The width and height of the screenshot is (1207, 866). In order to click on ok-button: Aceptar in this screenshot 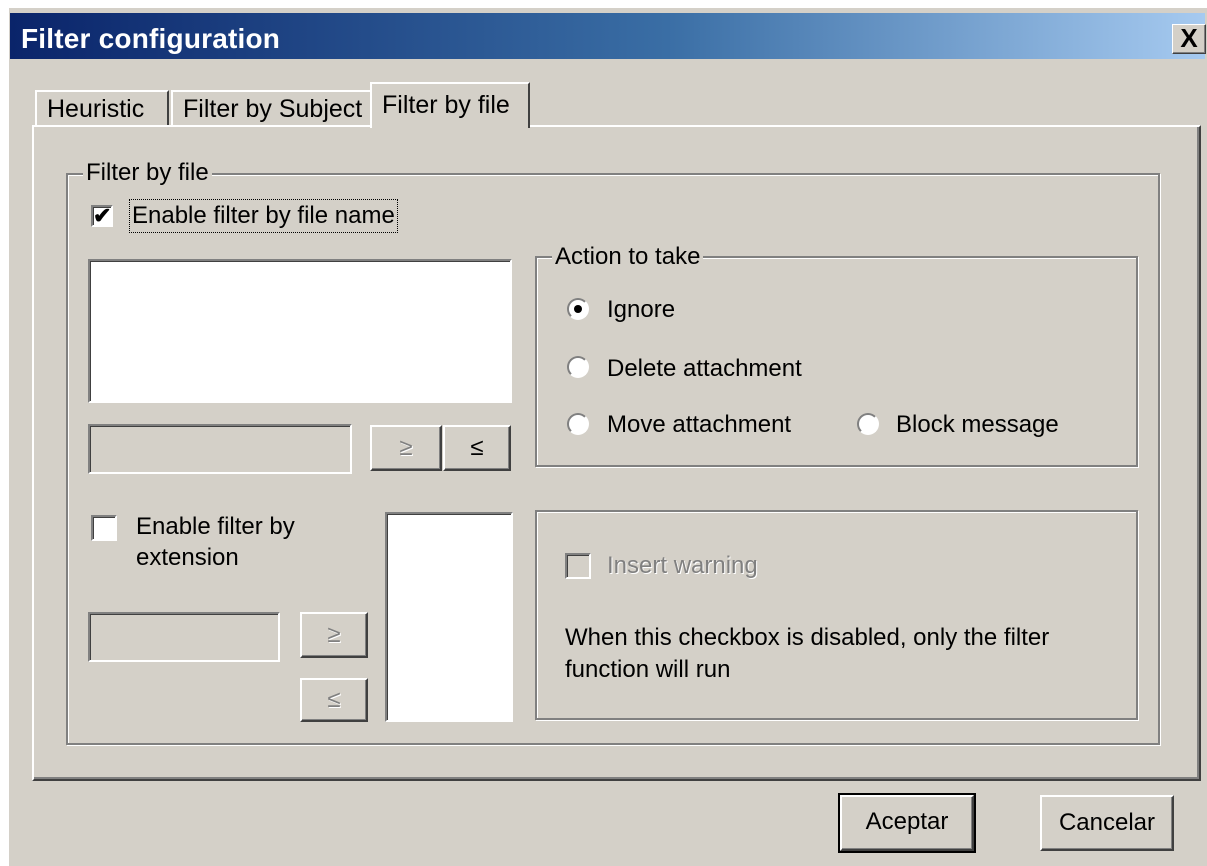, I will do `click(907, 823)`.